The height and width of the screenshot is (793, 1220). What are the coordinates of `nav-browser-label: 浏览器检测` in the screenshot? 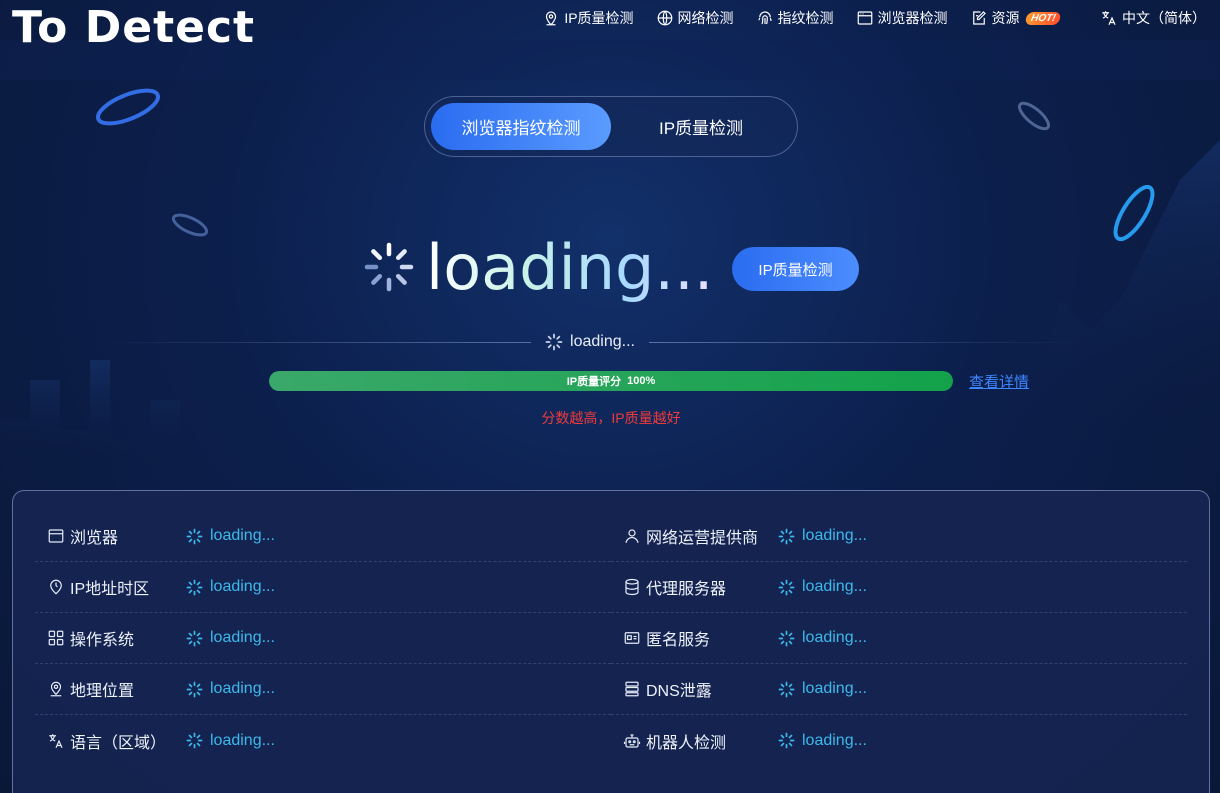 It's located at (912, 18).